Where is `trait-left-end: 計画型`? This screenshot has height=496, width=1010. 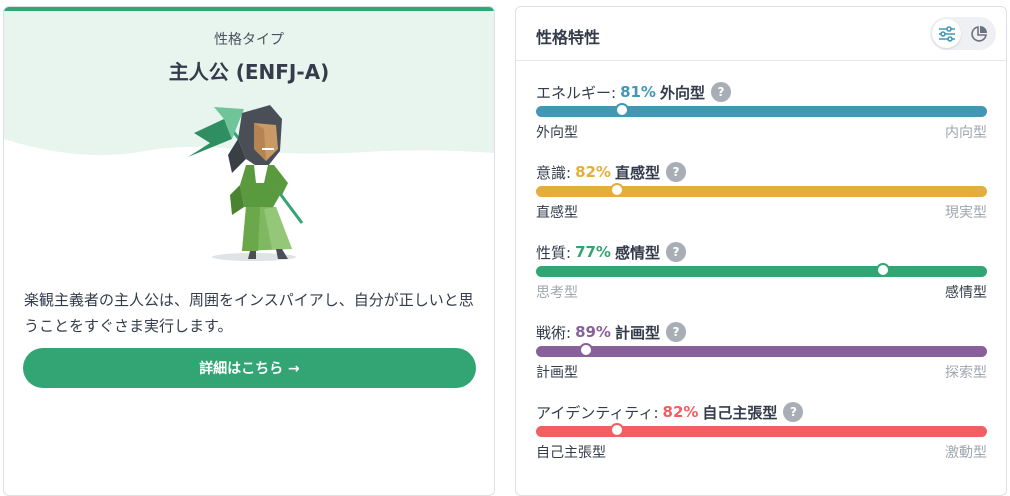
trait-left-end: 計画型 is located at coordinates (557, 373).